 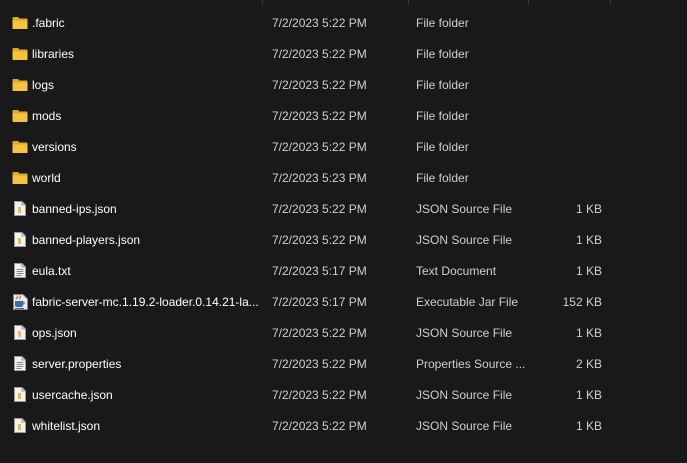 I want to click on file-name: versions, so click(x=54, y=146).